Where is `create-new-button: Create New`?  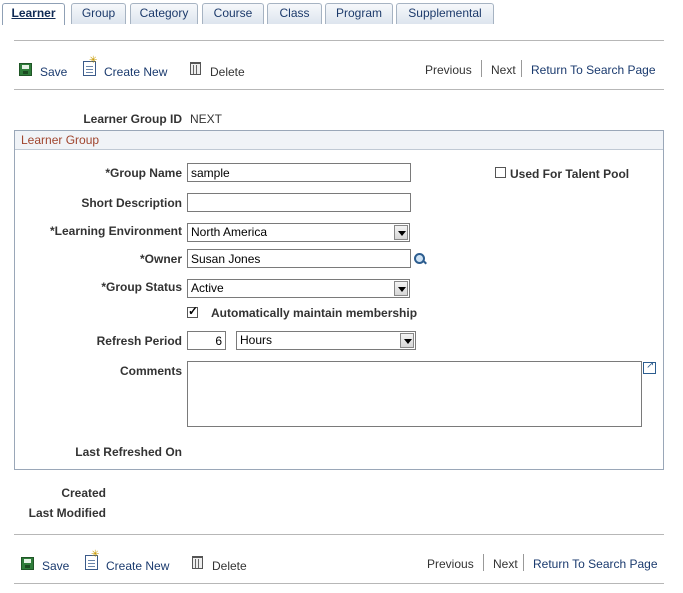
create-new-button: Create New is located at coordinates (125, 67).